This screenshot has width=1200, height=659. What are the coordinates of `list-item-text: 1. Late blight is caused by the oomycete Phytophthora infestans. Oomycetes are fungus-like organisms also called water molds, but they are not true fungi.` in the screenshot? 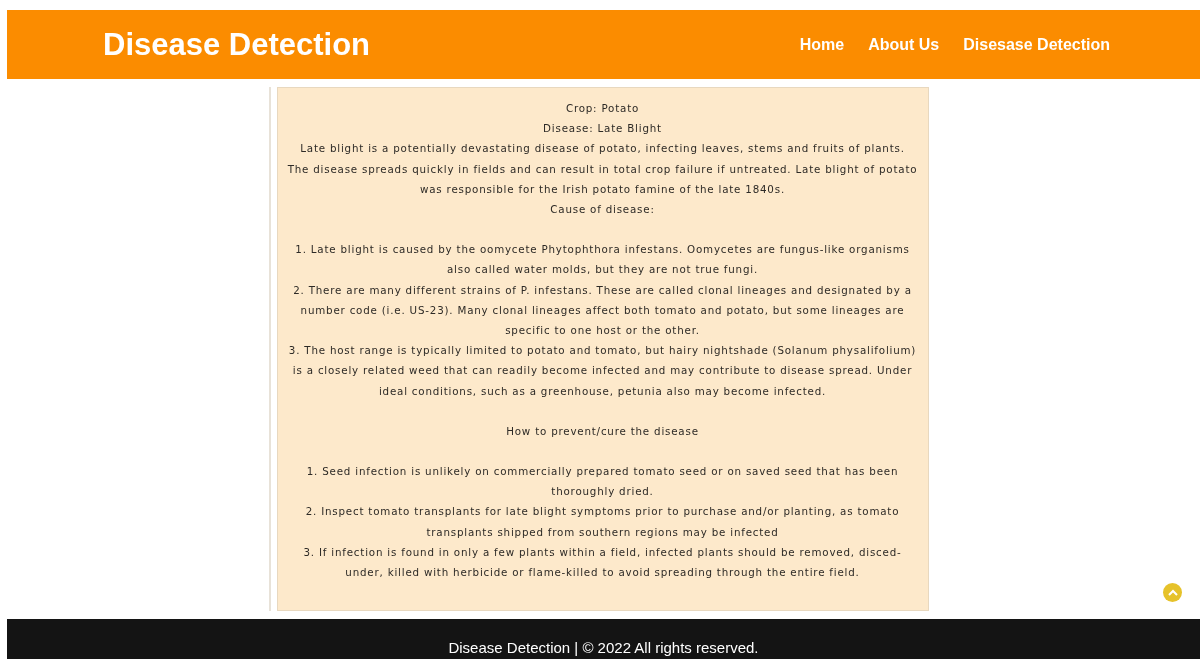 It's located at (602, 260).